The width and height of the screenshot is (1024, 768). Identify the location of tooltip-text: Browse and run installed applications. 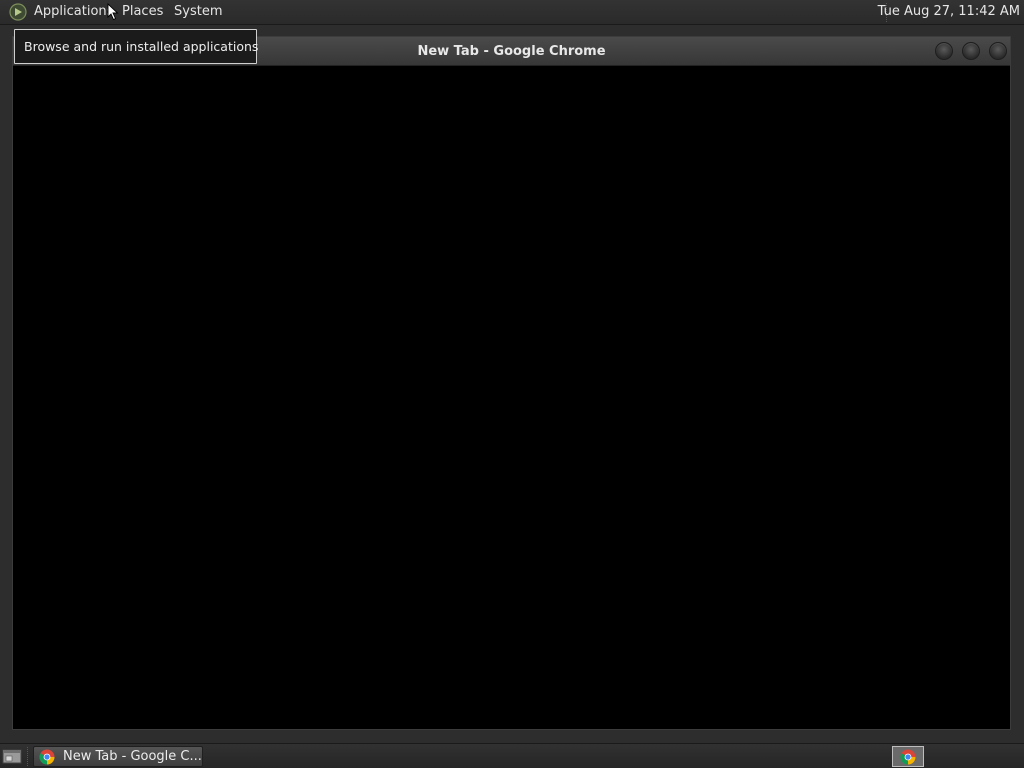
(141, 46).